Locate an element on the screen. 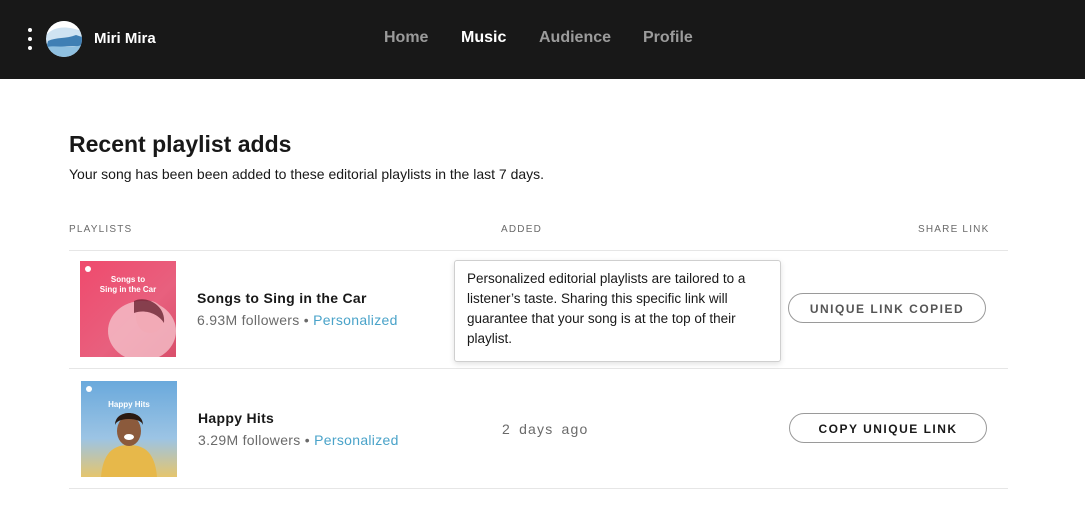 This screenshot has width=1085, height=508. playlist-meta: 6.93M followers • Personalized is located at coordinates (297, 320).